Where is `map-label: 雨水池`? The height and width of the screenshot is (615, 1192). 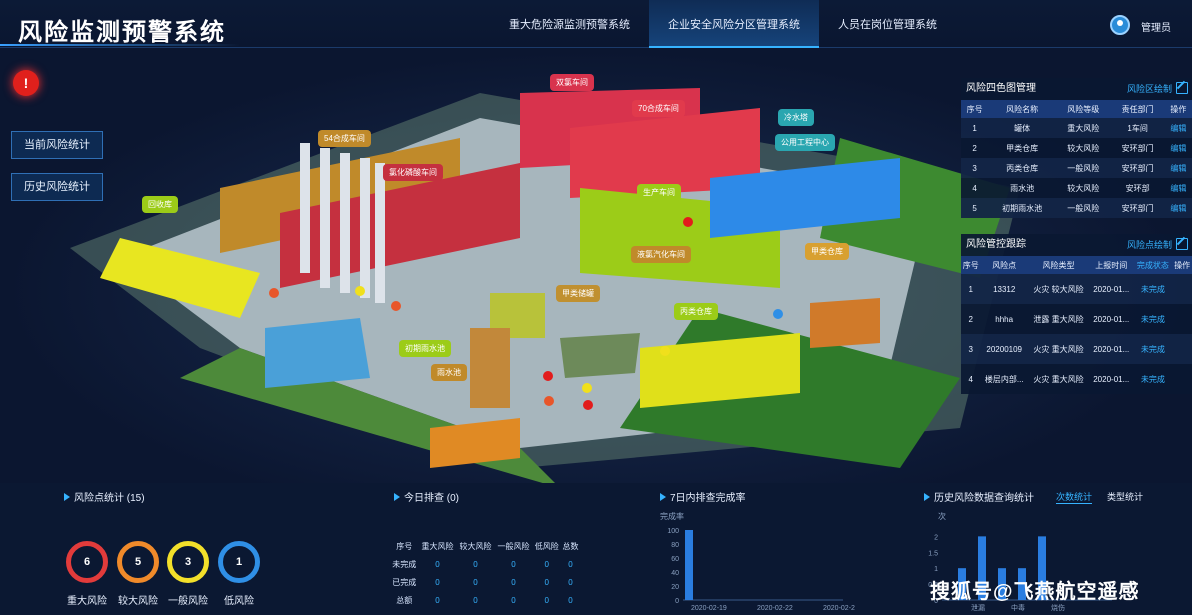 map-label: 雨水池 is located at coordinates (449, 372).